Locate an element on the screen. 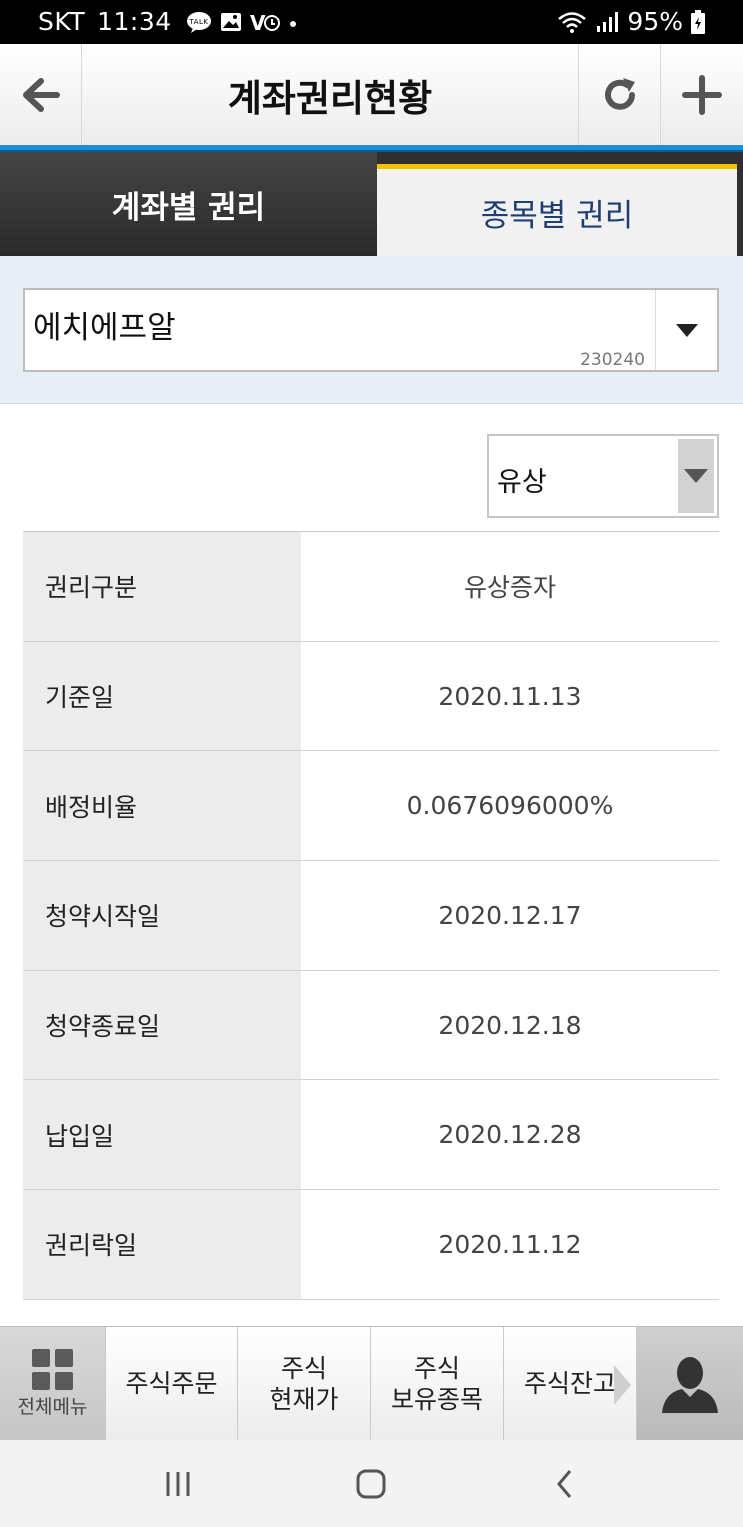  home-icon is located at coordinates (371, 1483).